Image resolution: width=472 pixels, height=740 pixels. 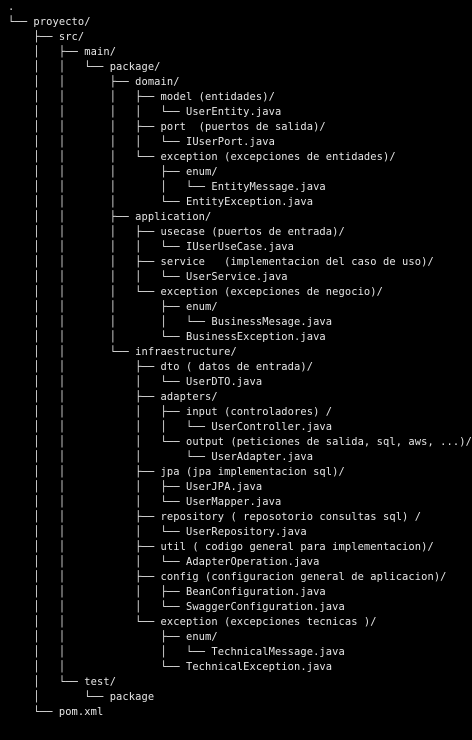 I want to click on tree-line: │ │ ├── adapters/, so click(x=113, y=397).